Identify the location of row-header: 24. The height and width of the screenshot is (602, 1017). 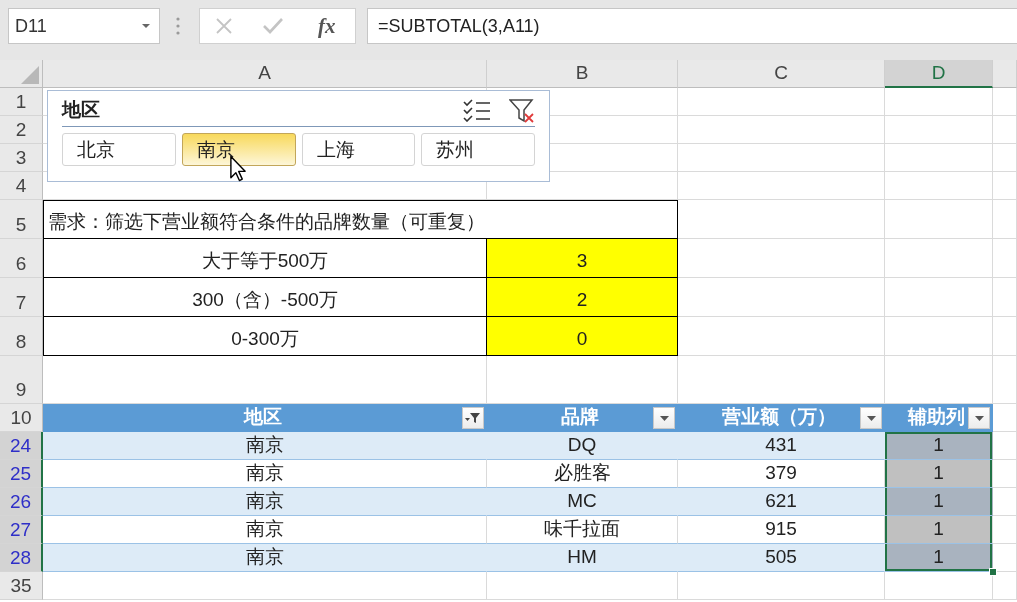
(21, 446).